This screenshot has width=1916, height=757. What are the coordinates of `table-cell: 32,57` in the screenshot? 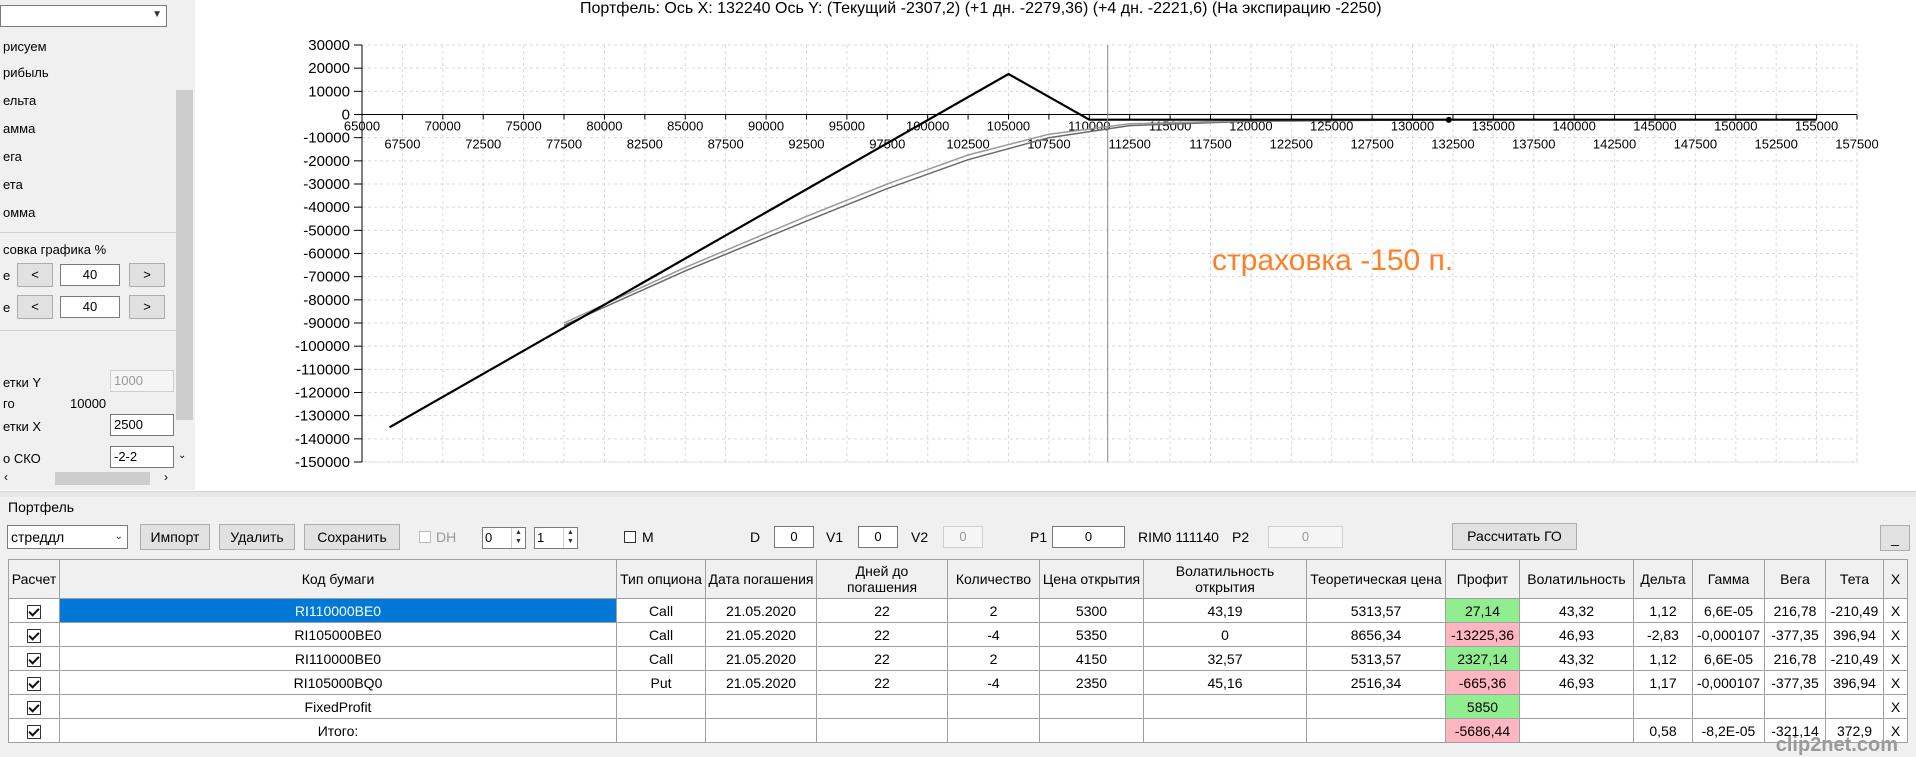 It's located at (1225, 658).